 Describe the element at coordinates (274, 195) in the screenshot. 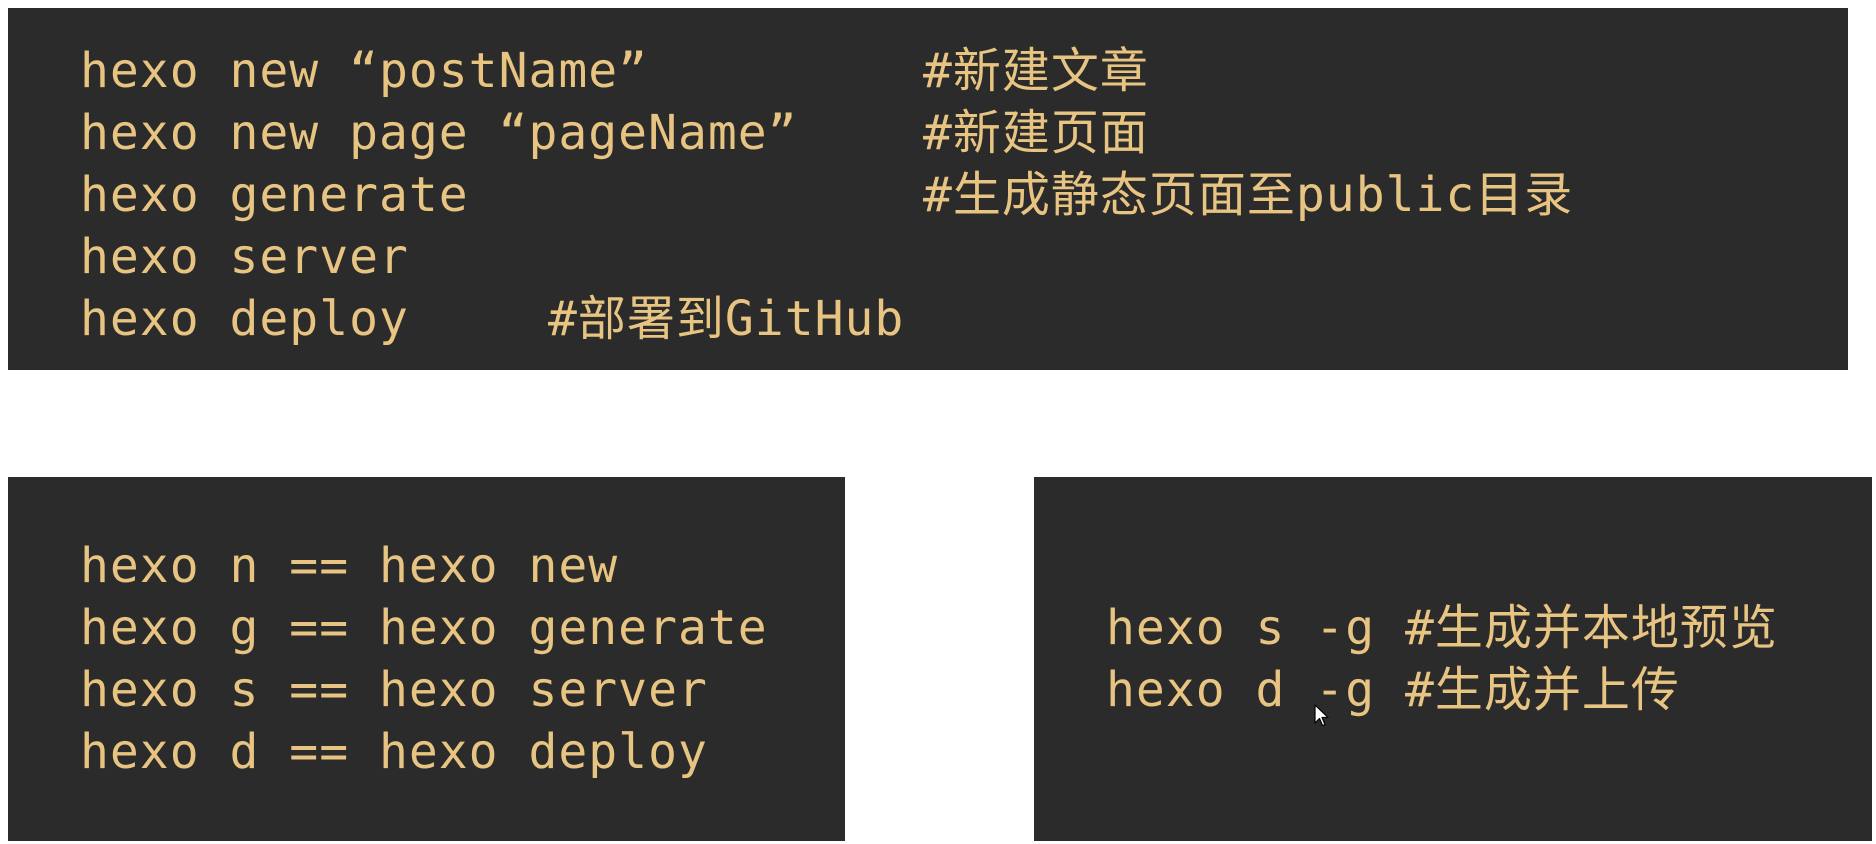

I see `command-line-generate: hexo generate` at that location.